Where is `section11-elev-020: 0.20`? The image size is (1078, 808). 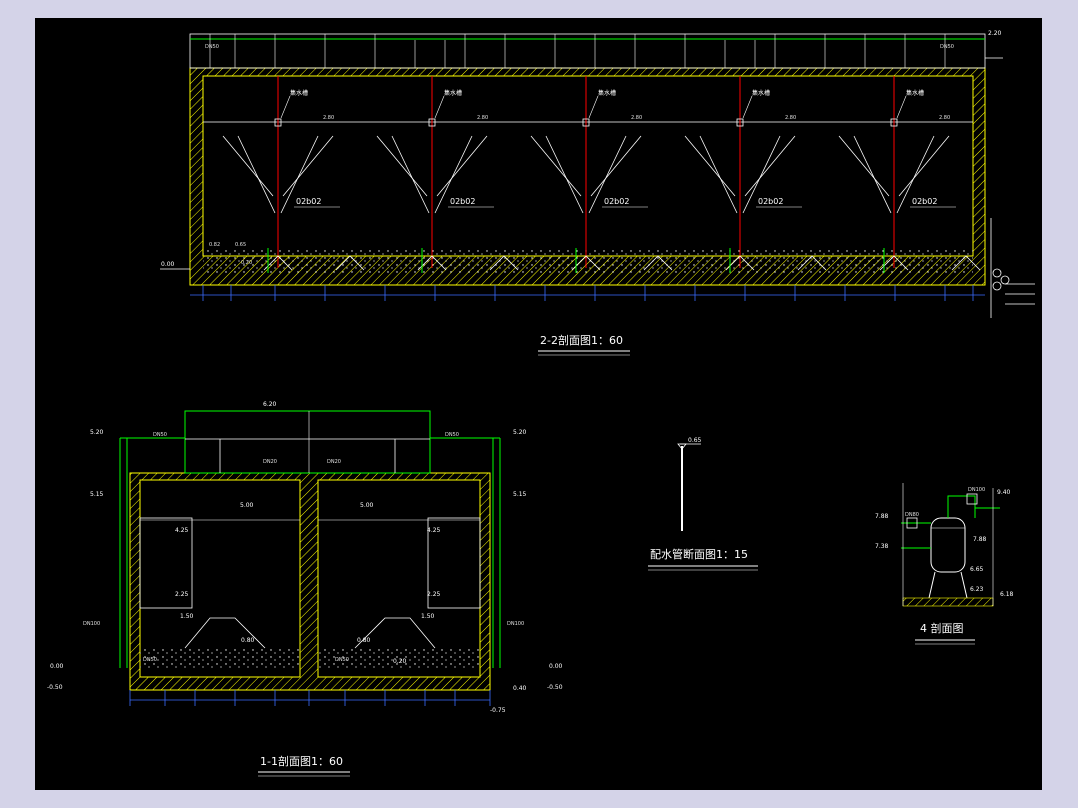
section11-elev-020: 0.20 is located at coordinates (400, 661).